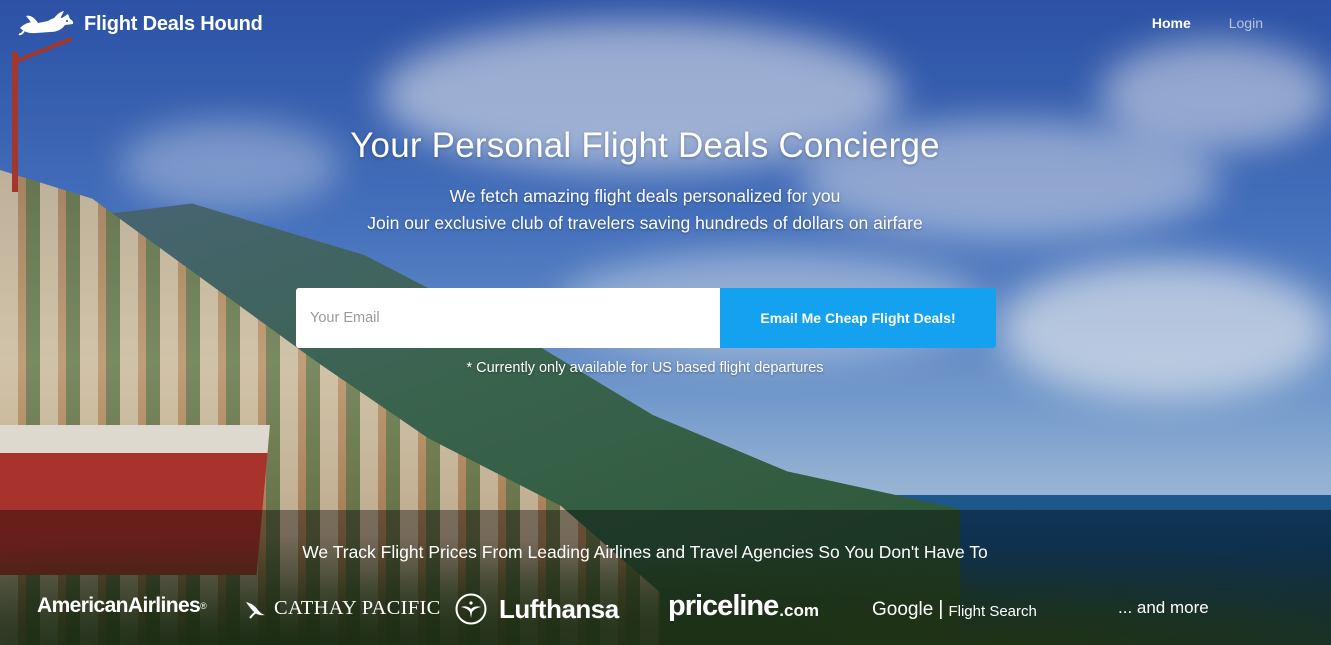 The image size is (1331, 645). I want to click on nav-login-link: Login, so click(1246, 23).